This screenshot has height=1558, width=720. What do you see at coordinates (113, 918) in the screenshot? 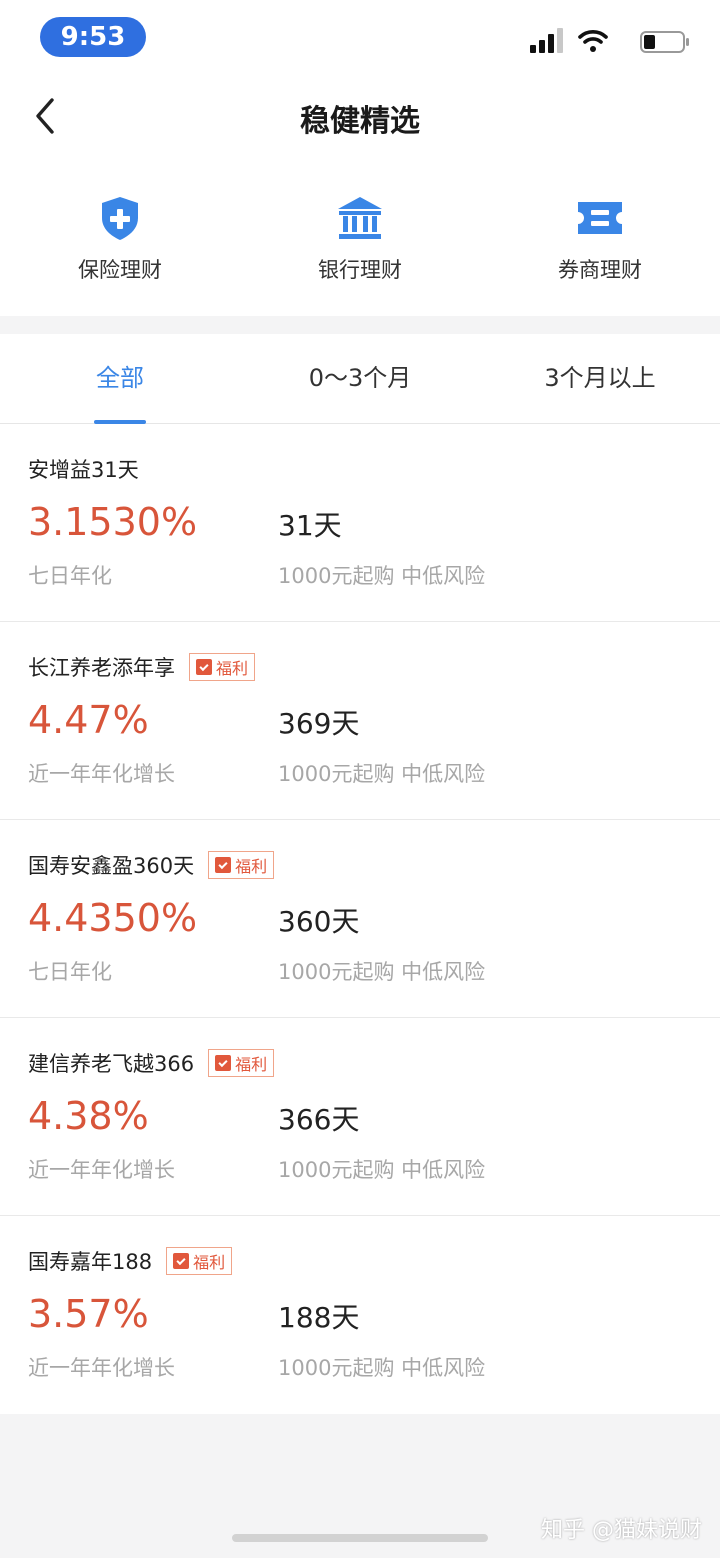
I see `product-rate: 4.4350%` at bounding box center [113, 918].